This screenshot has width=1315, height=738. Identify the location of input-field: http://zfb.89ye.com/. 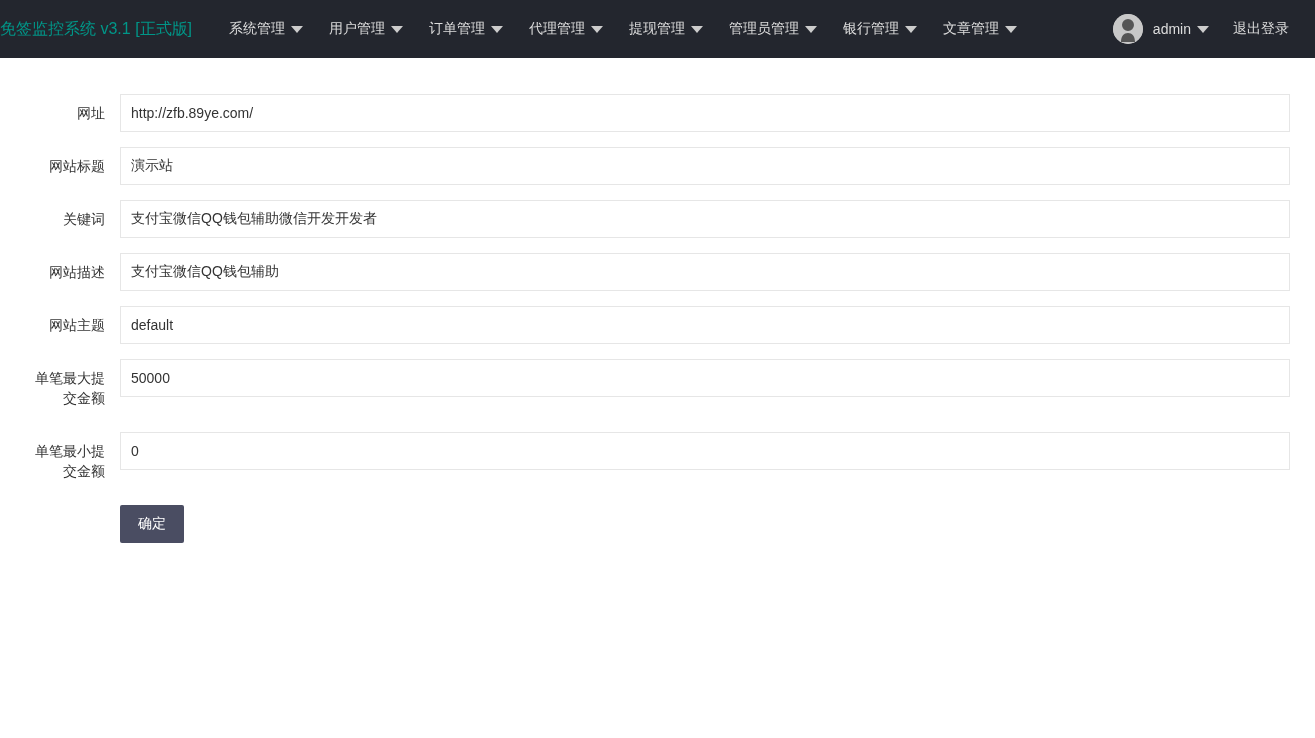
(705, 113).